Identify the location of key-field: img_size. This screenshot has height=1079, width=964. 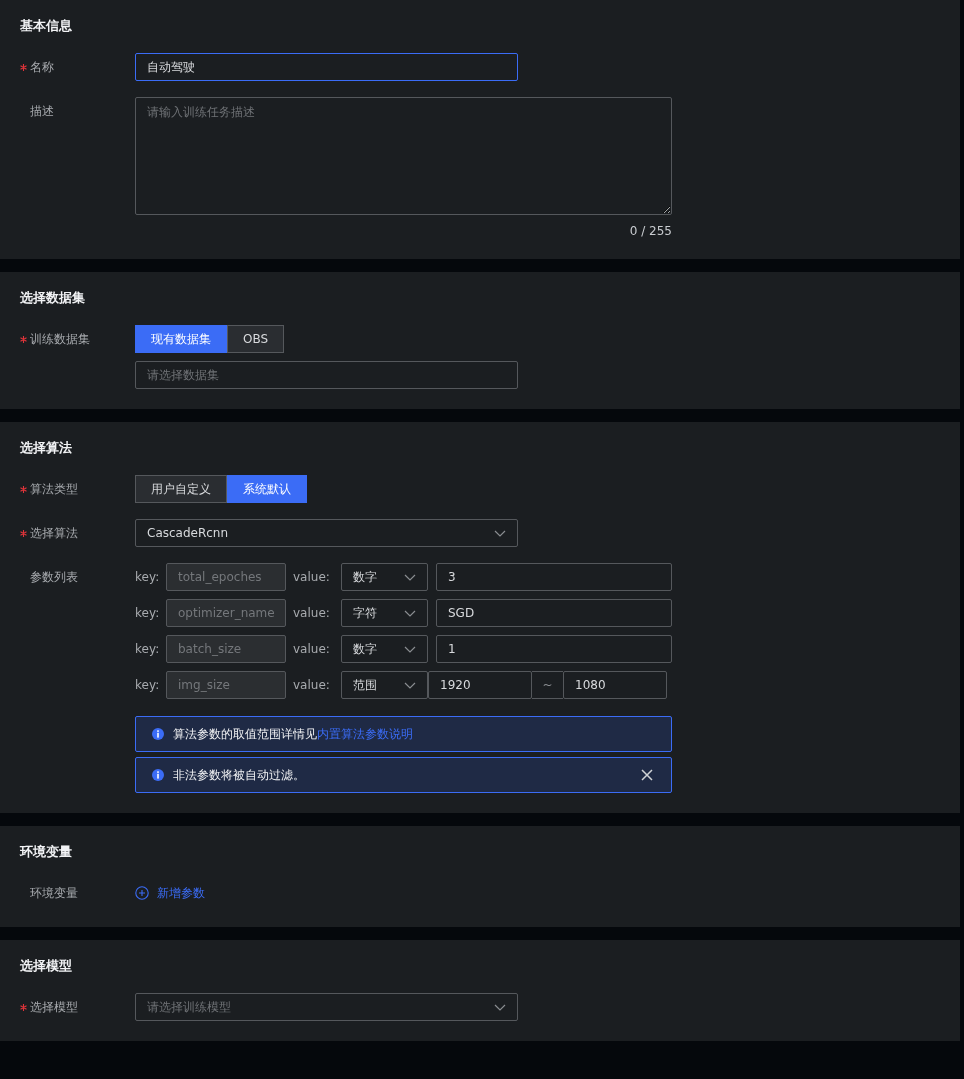
(226, 685).